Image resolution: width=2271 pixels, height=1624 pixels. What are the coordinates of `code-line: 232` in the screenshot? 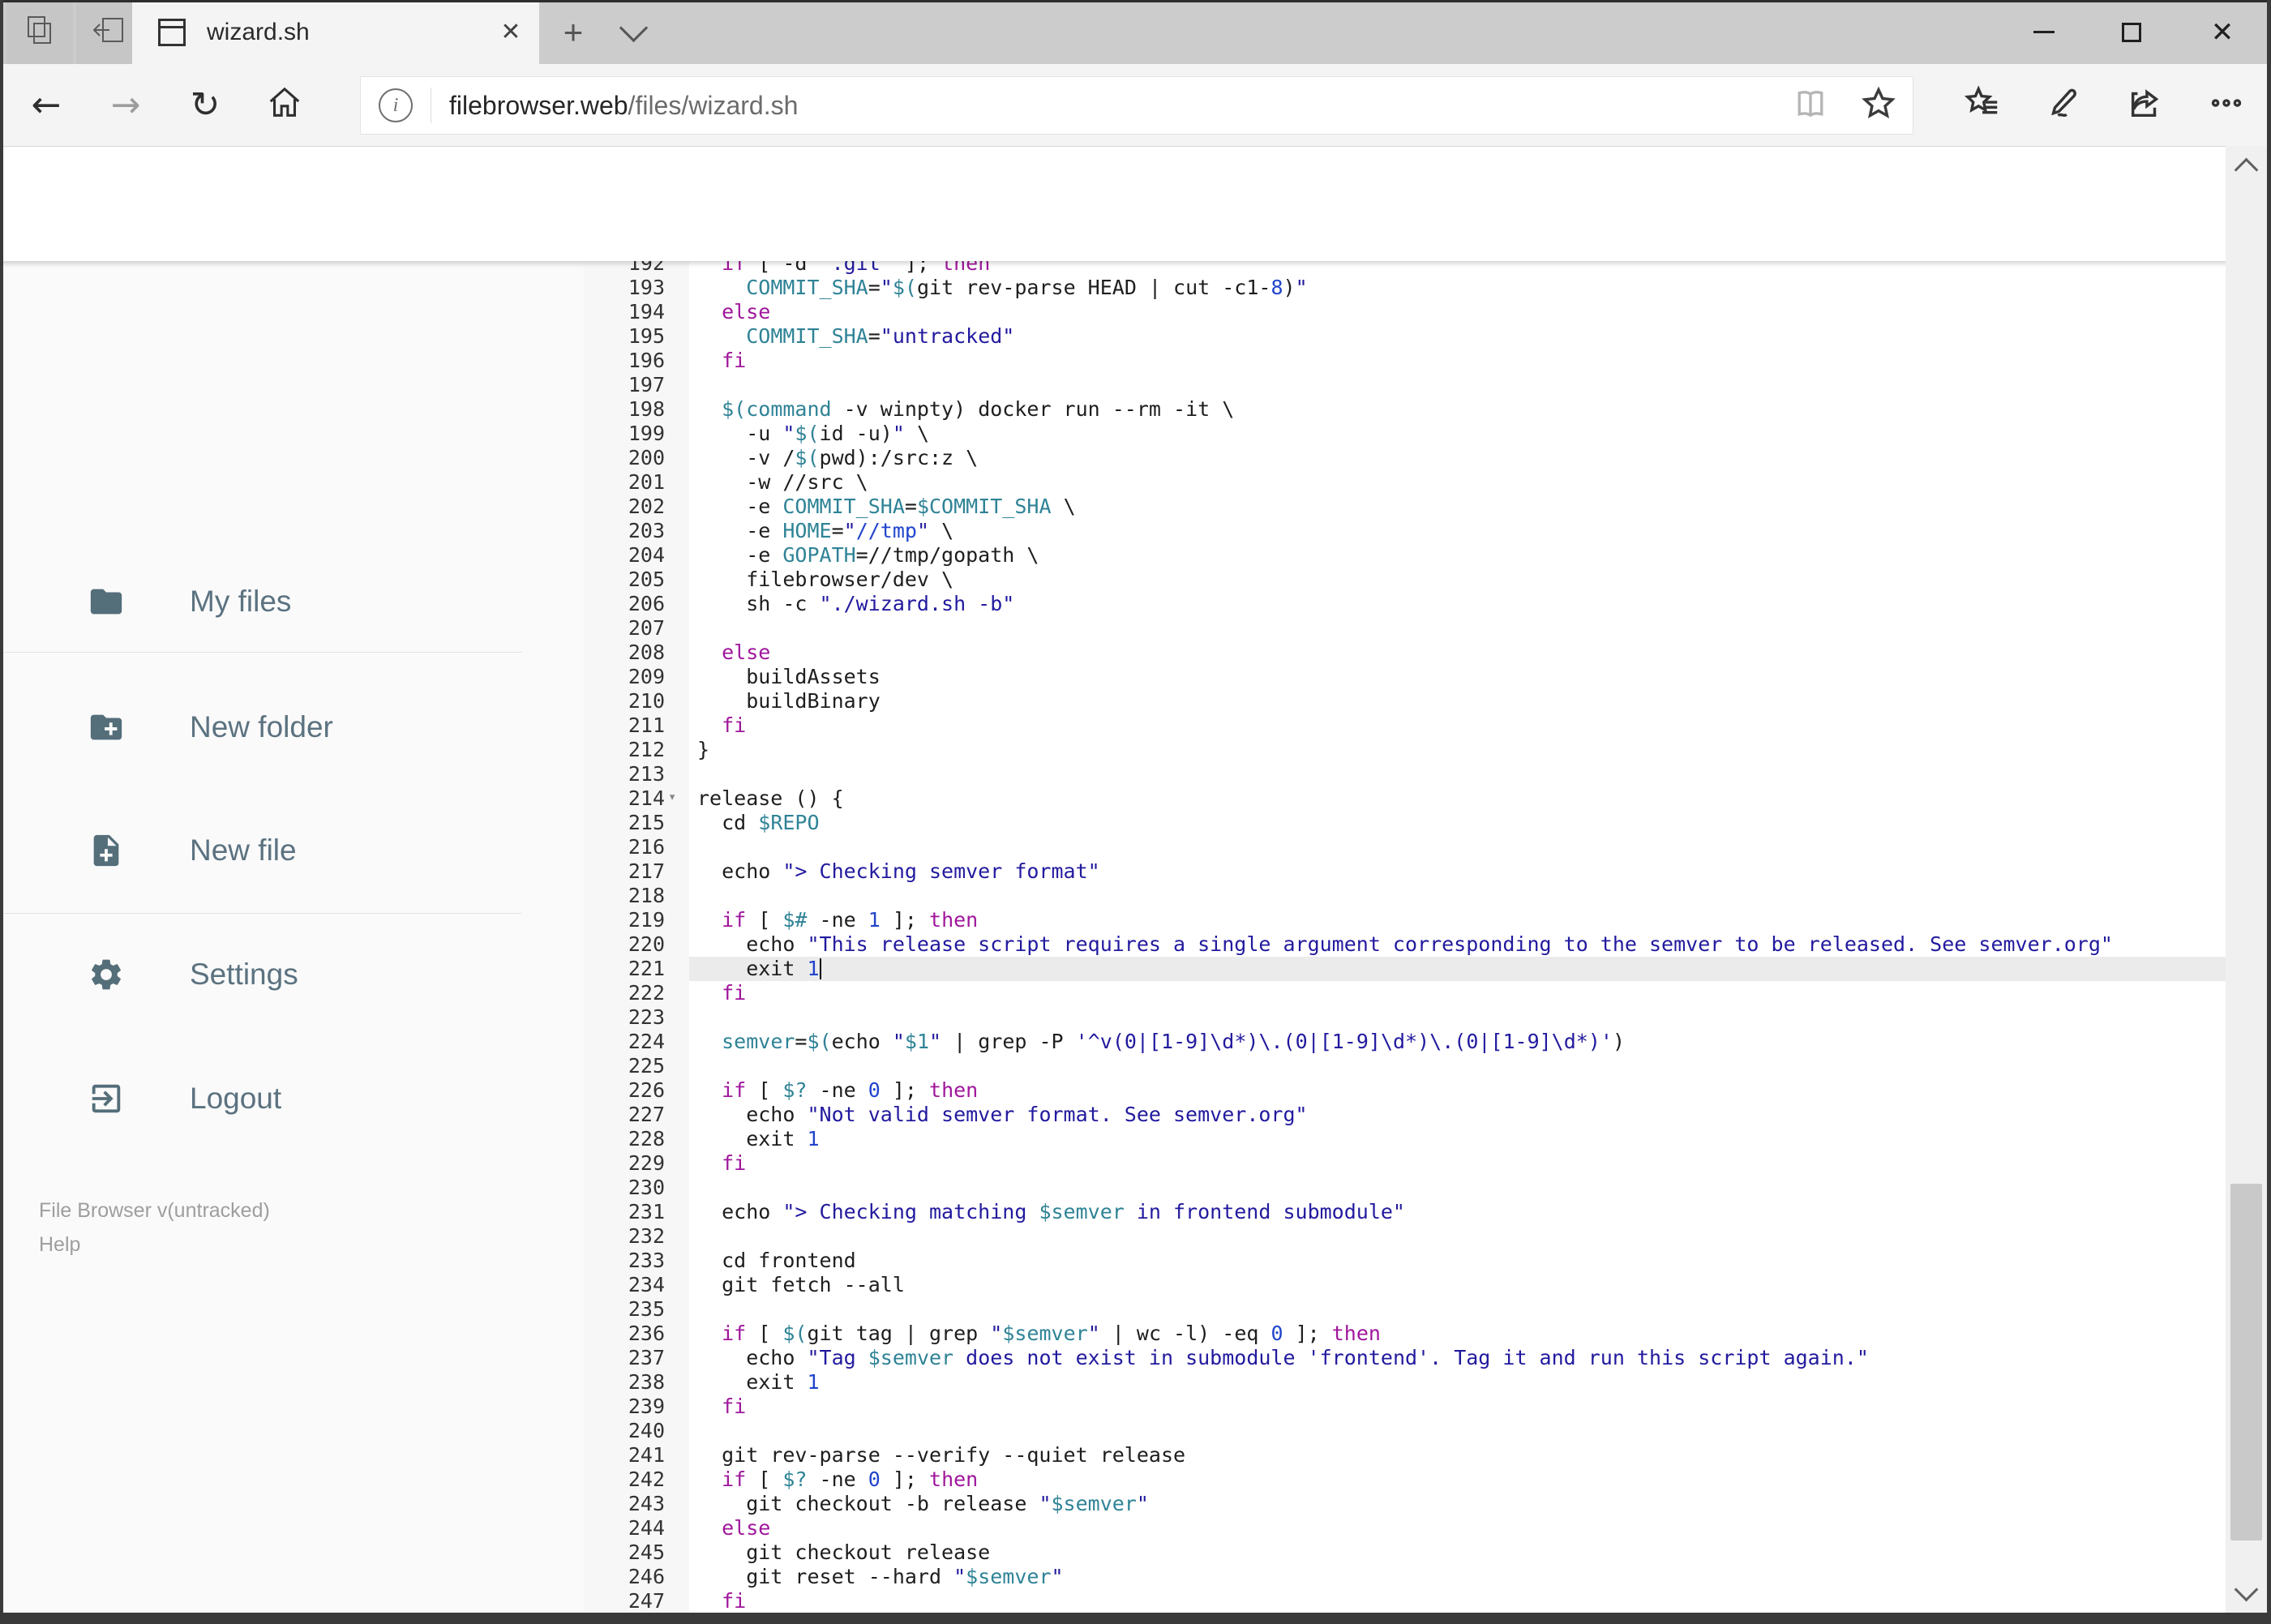 It's located at (1405, 1237).